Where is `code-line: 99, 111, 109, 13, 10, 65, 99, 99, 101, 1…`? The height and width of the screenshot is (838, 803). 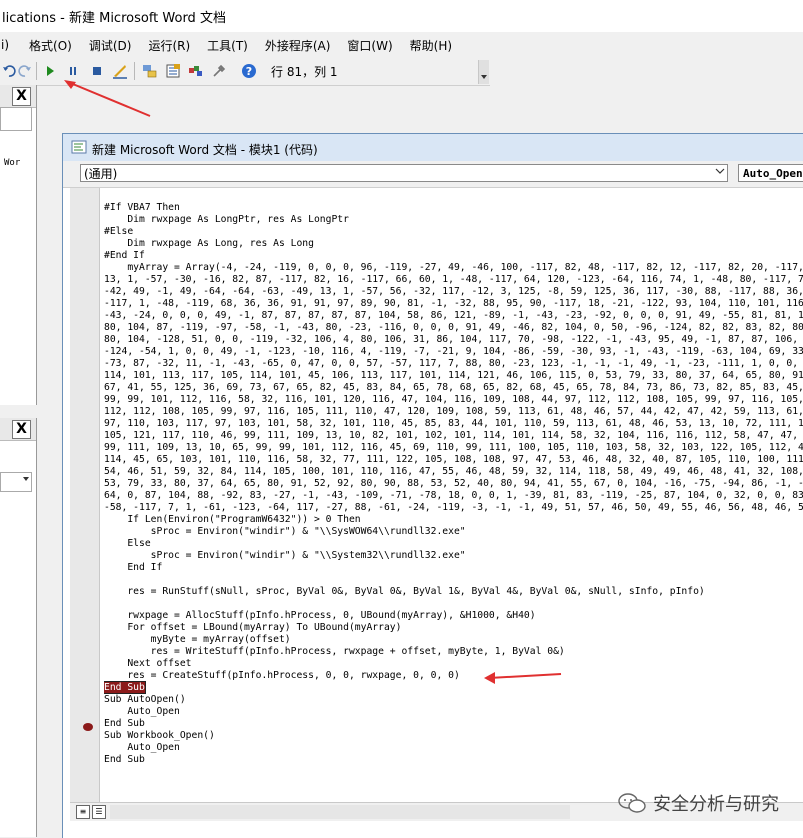
code-line: 99, 111, 109, 13, 10, 65, 99, 99, 101, 1… is located at coordinates (453, 448).